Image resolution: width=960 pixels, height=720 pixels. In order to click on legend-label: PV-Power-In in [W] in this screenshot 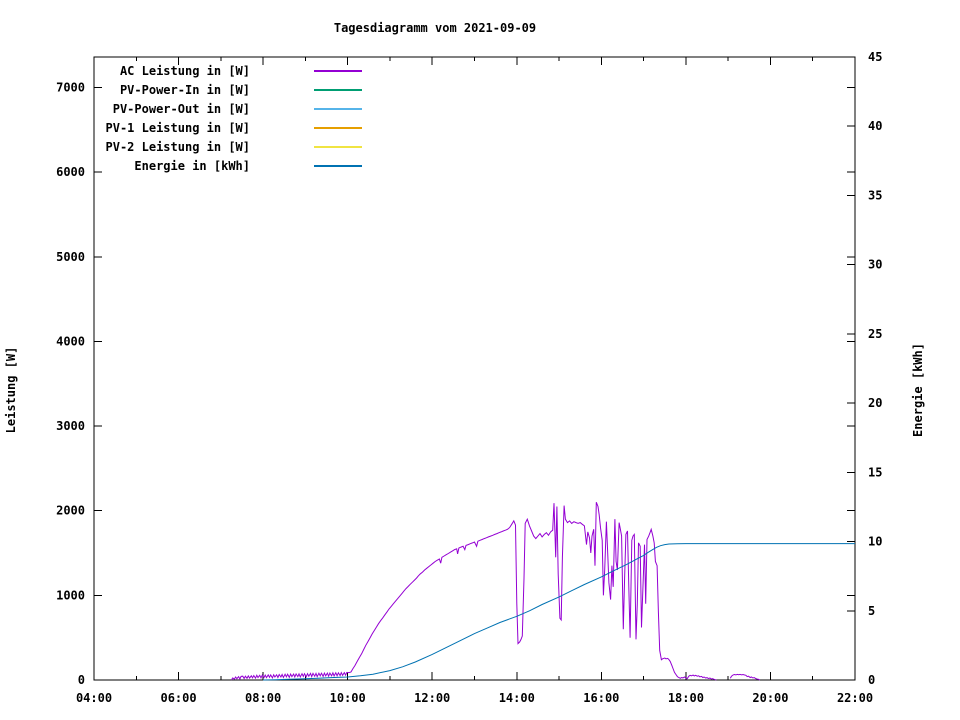, I will do `click(185, 90)`.